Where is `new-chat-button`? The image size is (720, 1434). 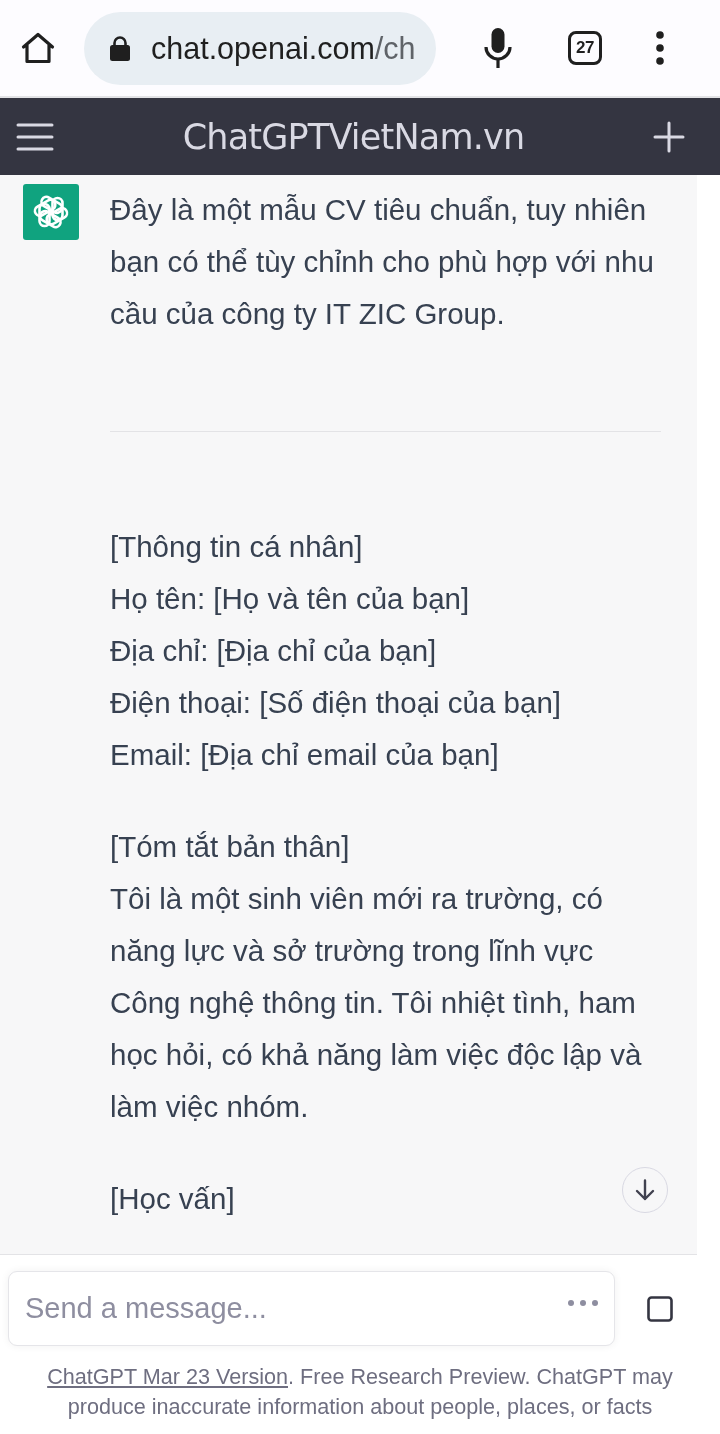
new-chat-button is located at coordinates (669, 136).